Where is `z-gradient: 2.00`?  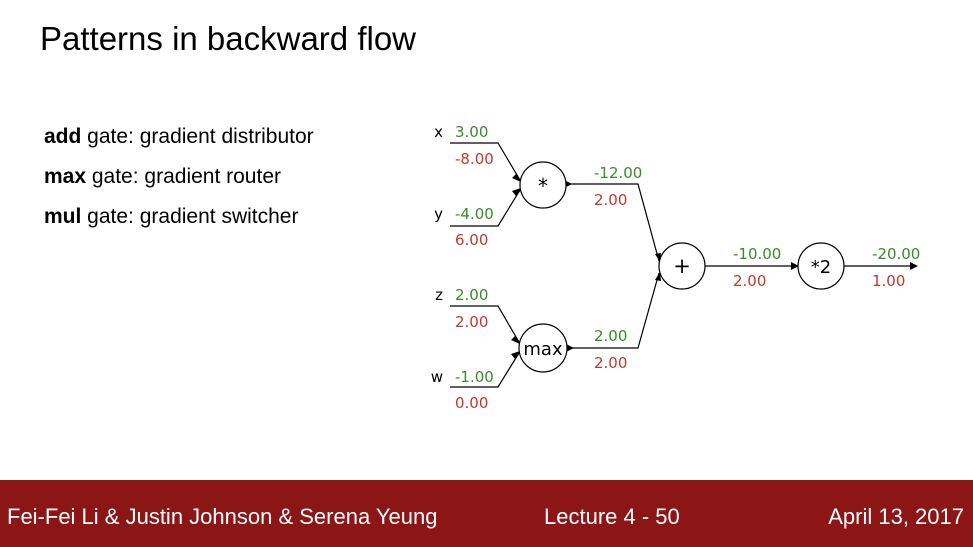 z-gradient: 2.00 is located at coordinates (471, 322).